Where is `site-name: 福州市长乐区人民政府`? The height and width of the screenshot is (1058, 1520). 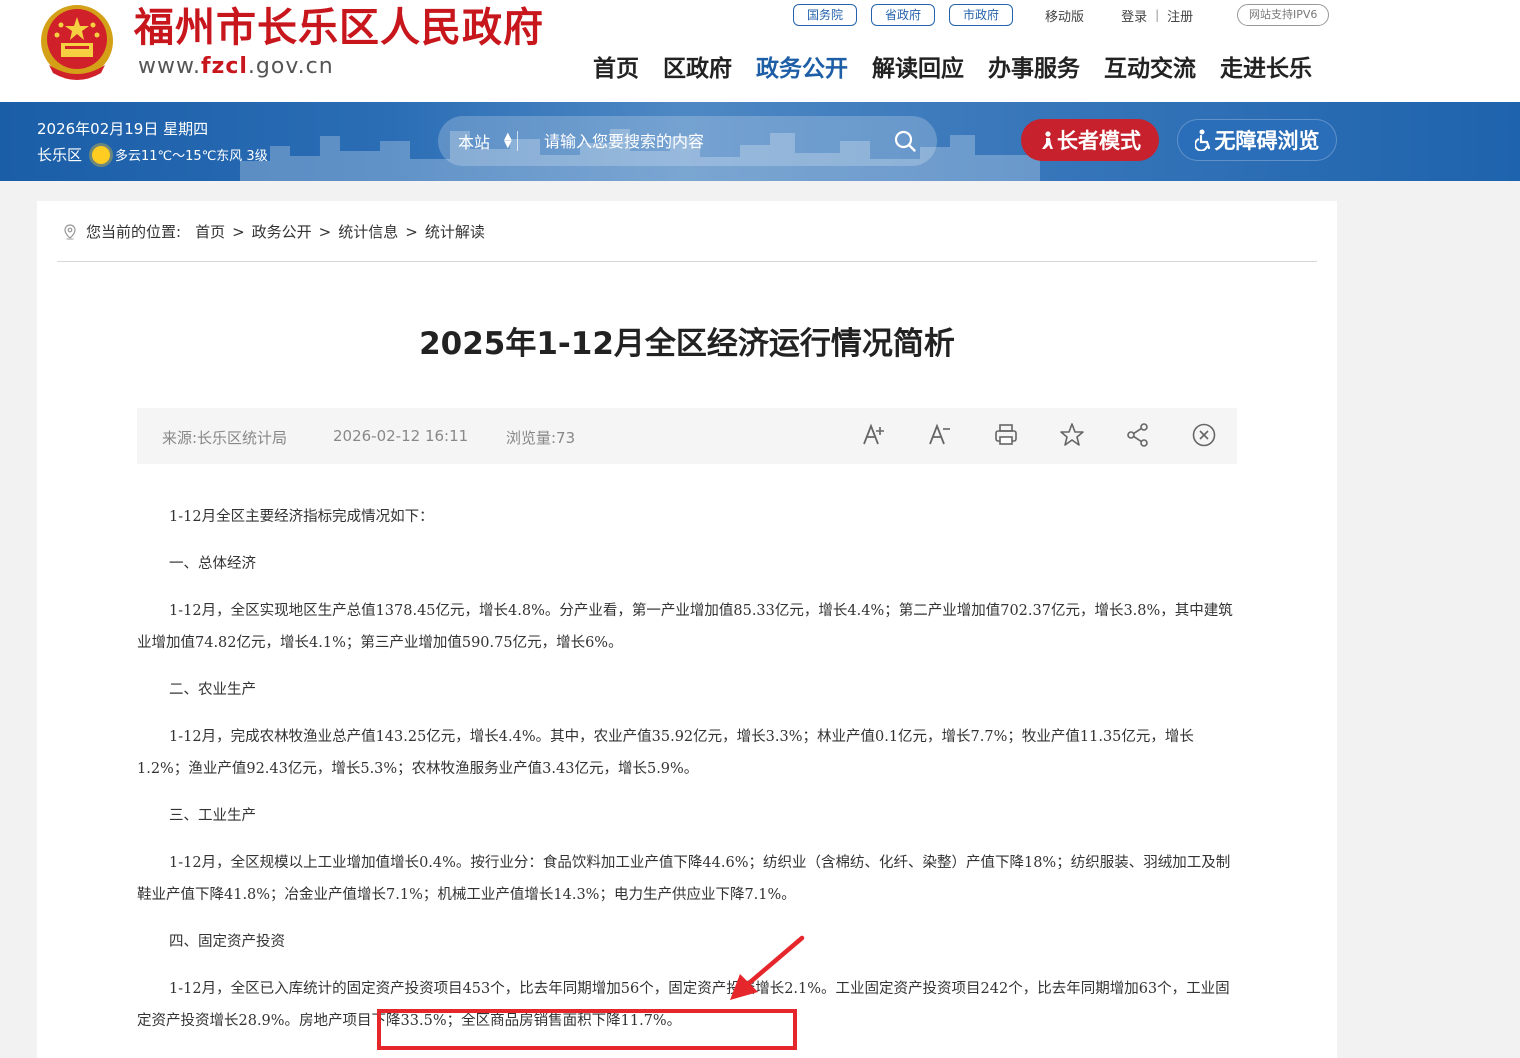
site-name: 福州市长乐区人民政府 is located at coordinates (339, 27).